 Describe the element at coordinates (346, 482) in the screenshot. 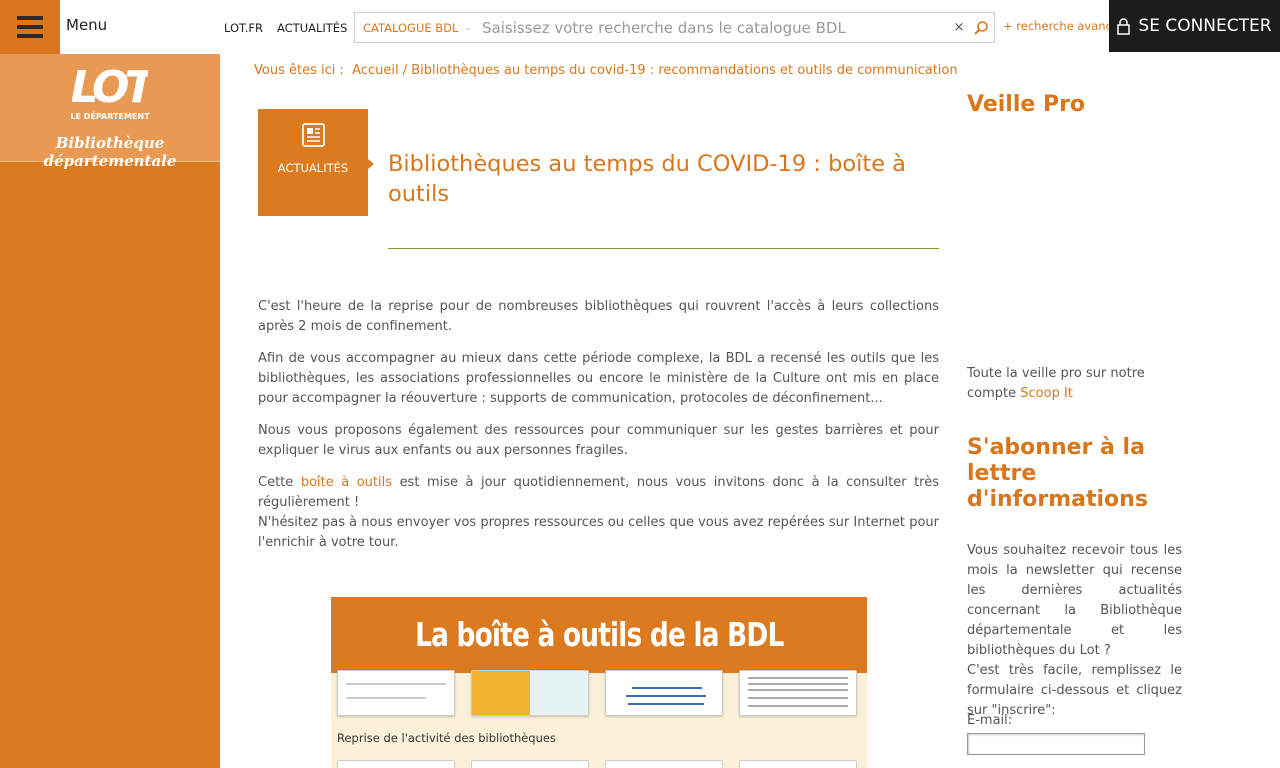

I see `toolbox-link: boîte à outils` at that location.